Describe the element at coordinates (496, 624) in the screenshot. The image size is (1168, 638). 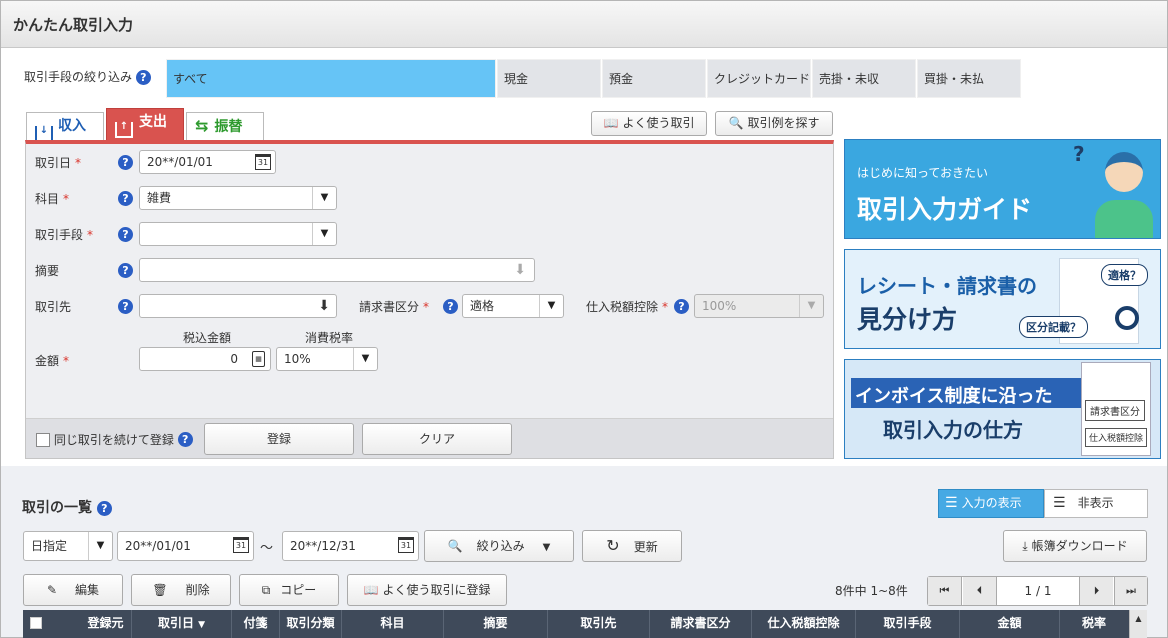
I see `column-memo: 摘要` at that location.